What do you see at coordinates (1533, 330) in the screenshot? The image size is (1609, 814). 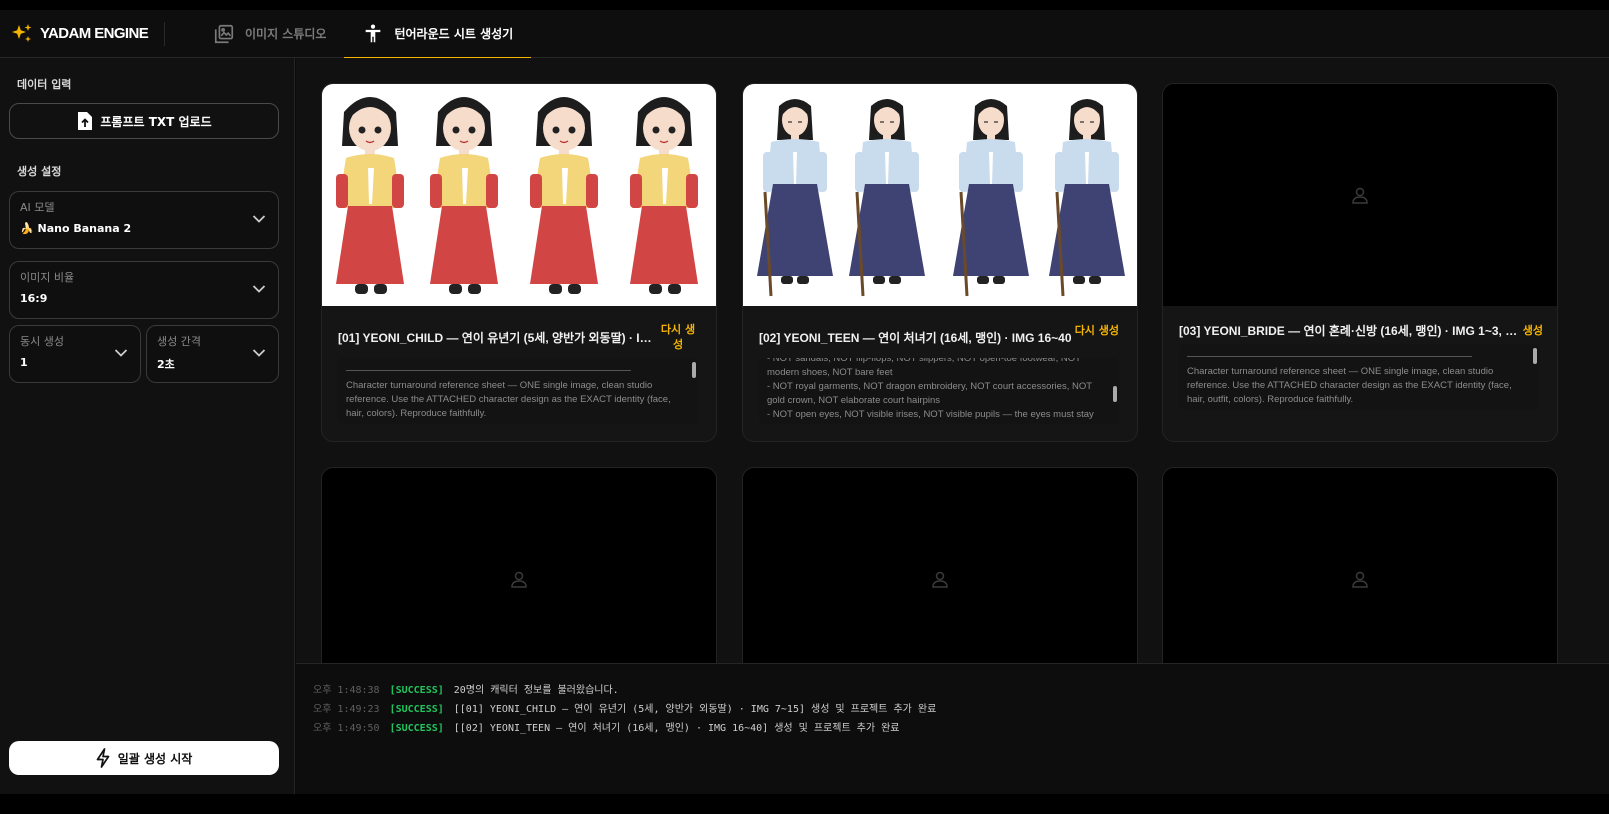 I see `generate-button: 생성` at bounding box center [1533, 330].